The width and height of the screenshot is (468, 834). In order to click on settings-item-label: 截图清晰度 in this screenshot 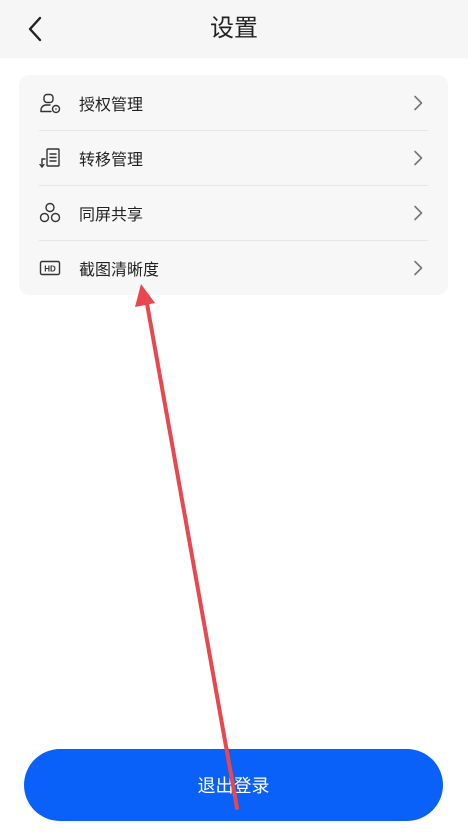, I will do `click(119, 269)`.